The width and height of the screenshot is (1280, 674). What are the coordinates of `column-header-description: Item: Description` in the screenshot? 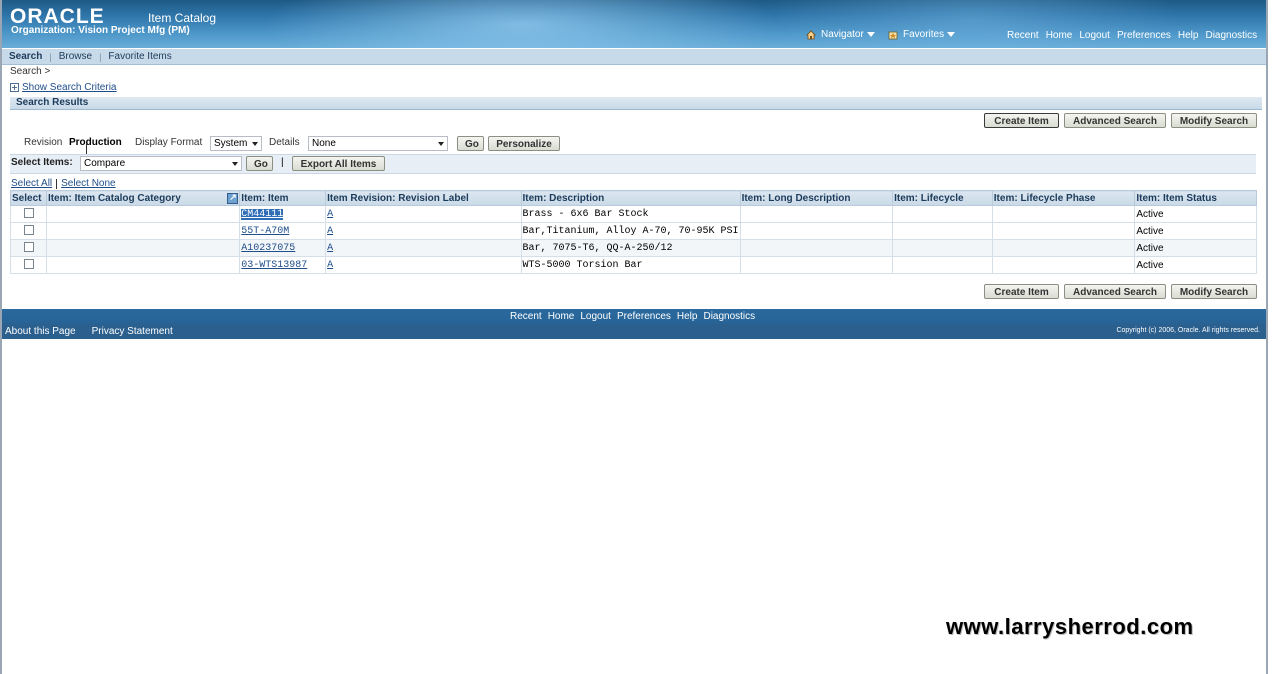 It's located at (630, 198).